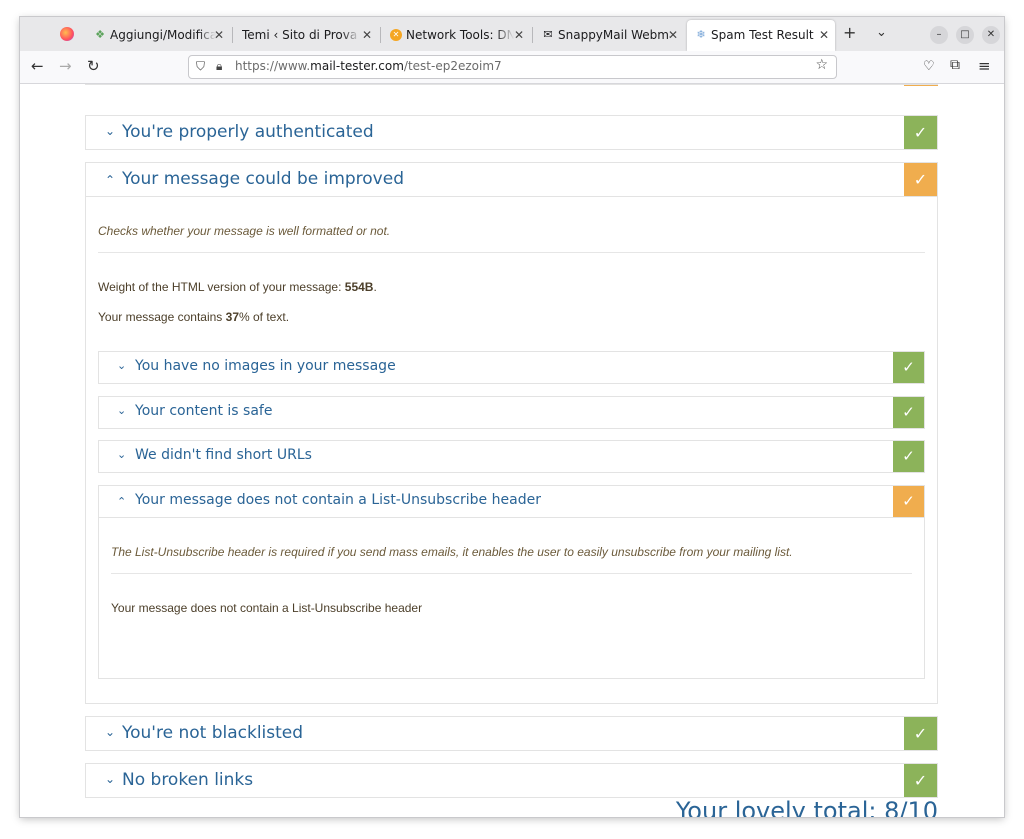 Image resolution: width=1024 pixels, height=839 pixels. I want to click on minimize-icon: –, so click(939, 35).